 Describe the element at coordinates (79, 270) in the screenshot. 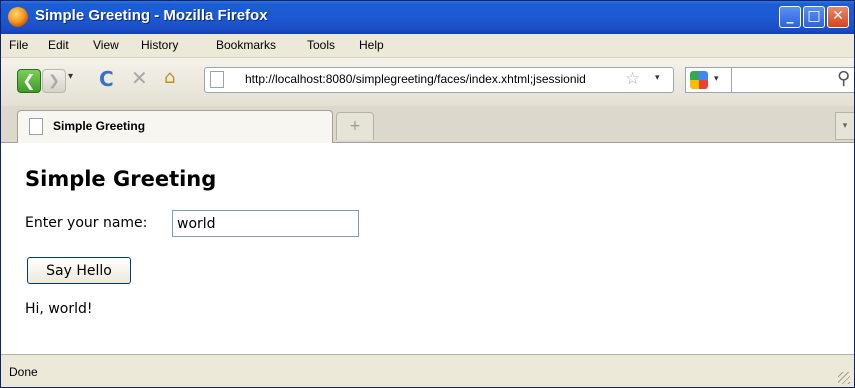

I see `say-hello-button: Say Hello` at that location.